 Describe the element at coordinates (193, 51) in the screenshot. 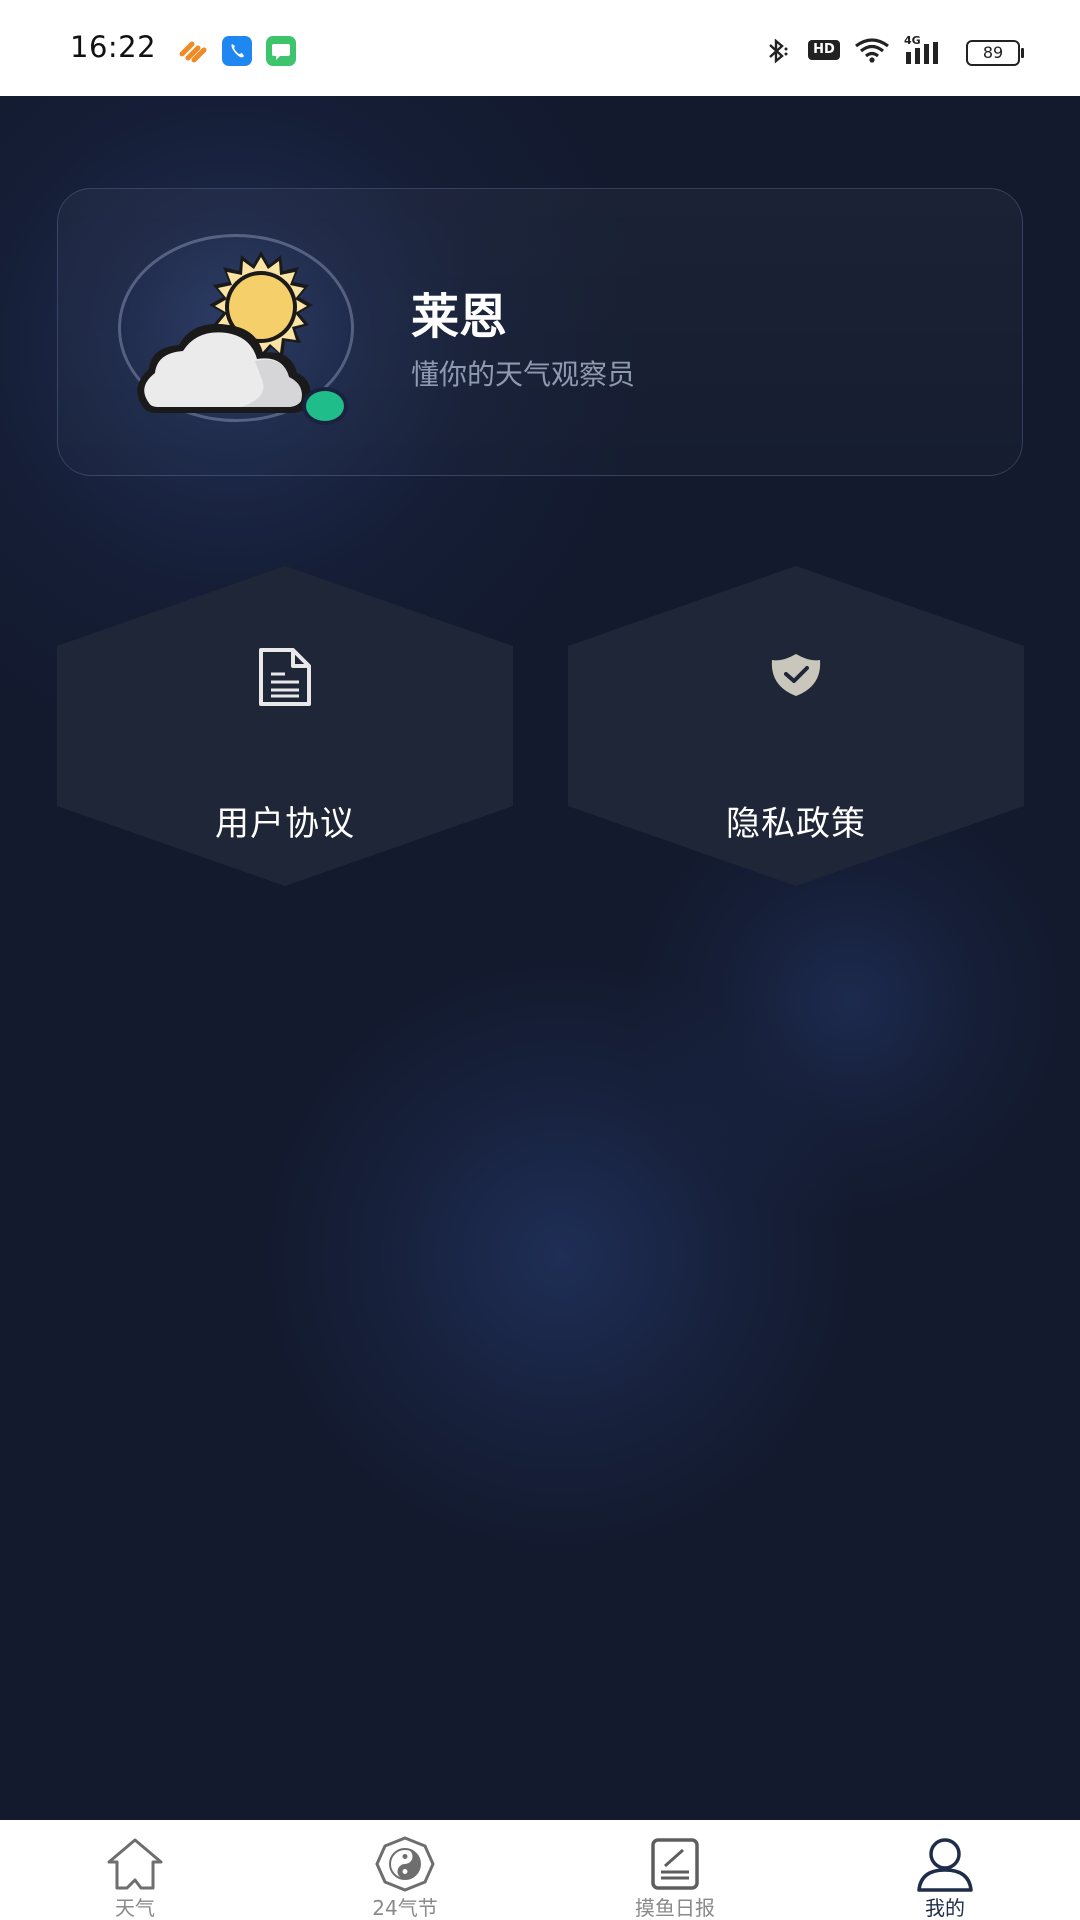

I see `link-app-icon` at that location.